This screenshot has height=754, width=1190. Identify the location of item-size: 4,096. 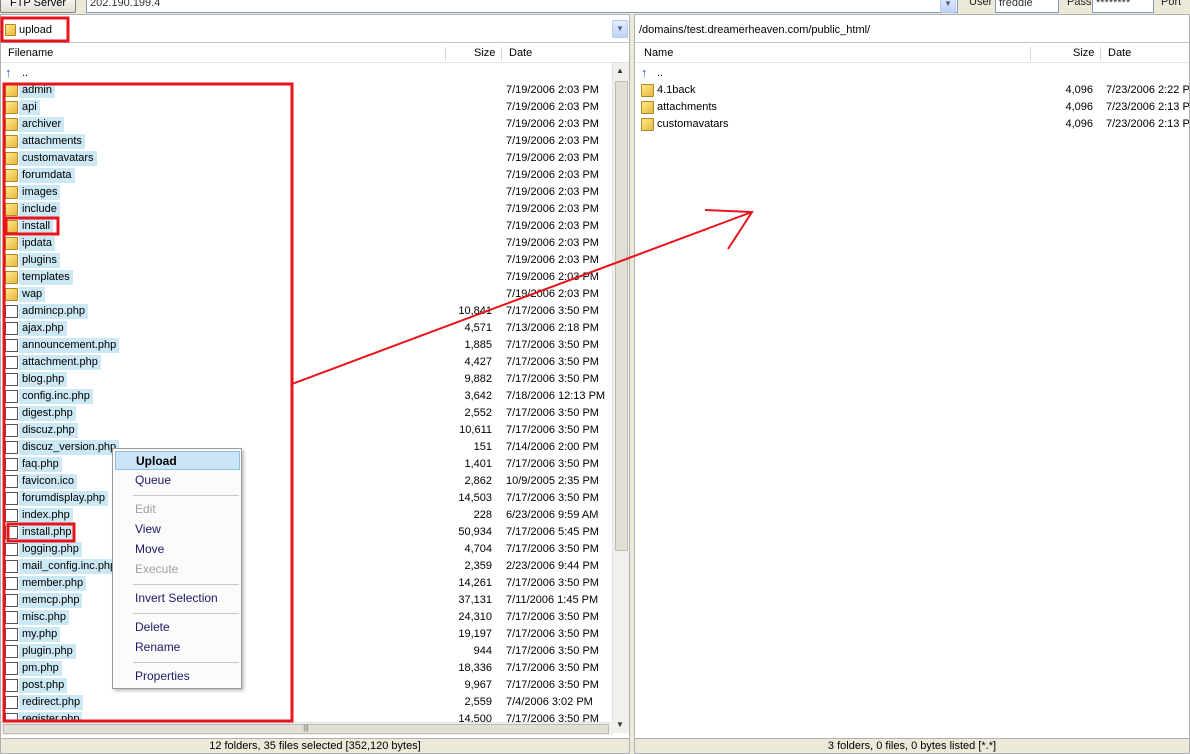
(1079, 124).